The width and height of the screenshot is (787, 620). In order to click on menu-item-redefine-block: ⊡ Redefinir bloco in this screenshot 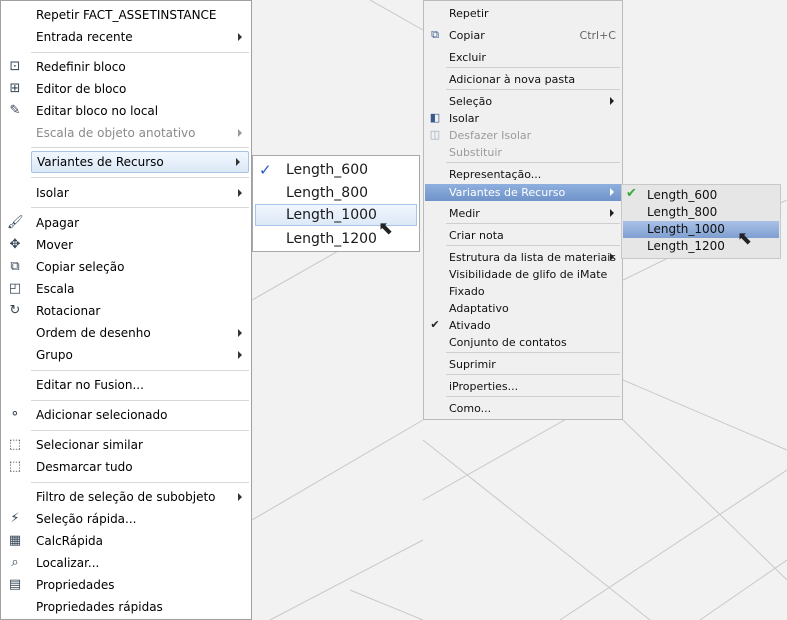, I will do `click(126, 67)`.